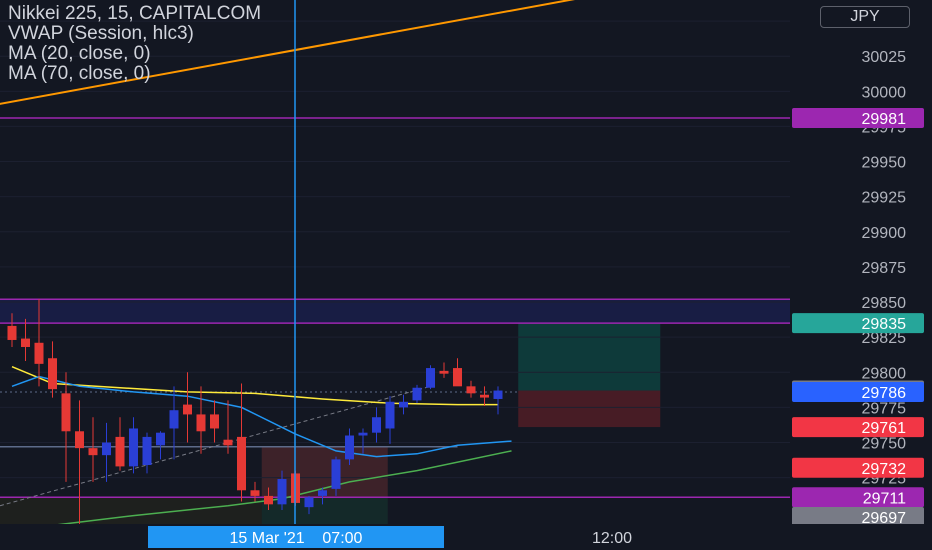  I want to click on price-tick-11: 30000, so click(884, 92).